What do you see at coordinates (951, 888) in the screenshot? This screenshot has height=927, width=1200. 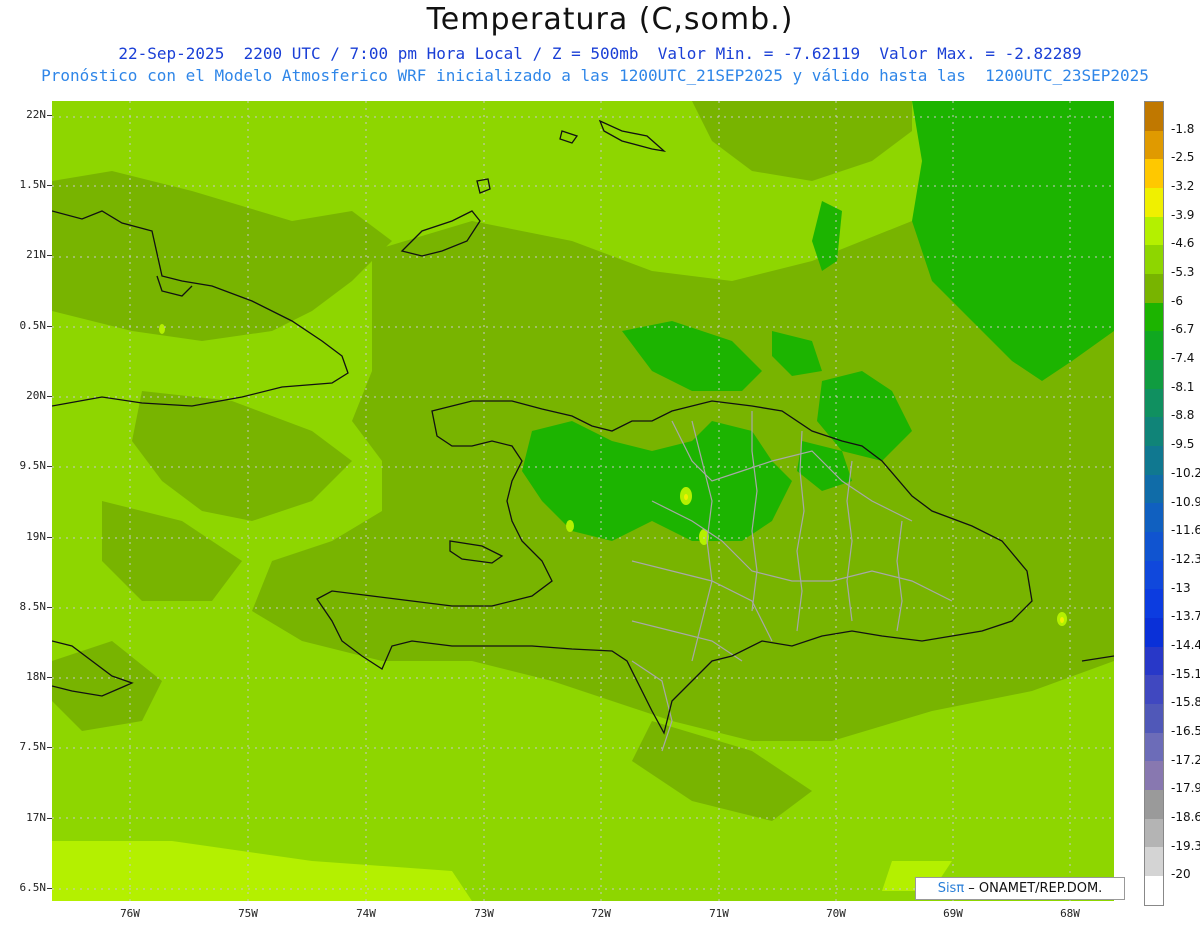 I see `credit-brand: Sisπ` at bounding box center [951, 888].